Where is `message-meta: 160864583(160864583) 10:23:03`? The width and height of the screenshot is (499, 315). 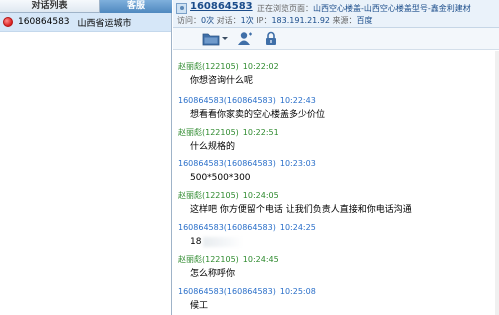 message-meta: 160864583(160864583) 10:23:03 is located at coordinates (335, 163).